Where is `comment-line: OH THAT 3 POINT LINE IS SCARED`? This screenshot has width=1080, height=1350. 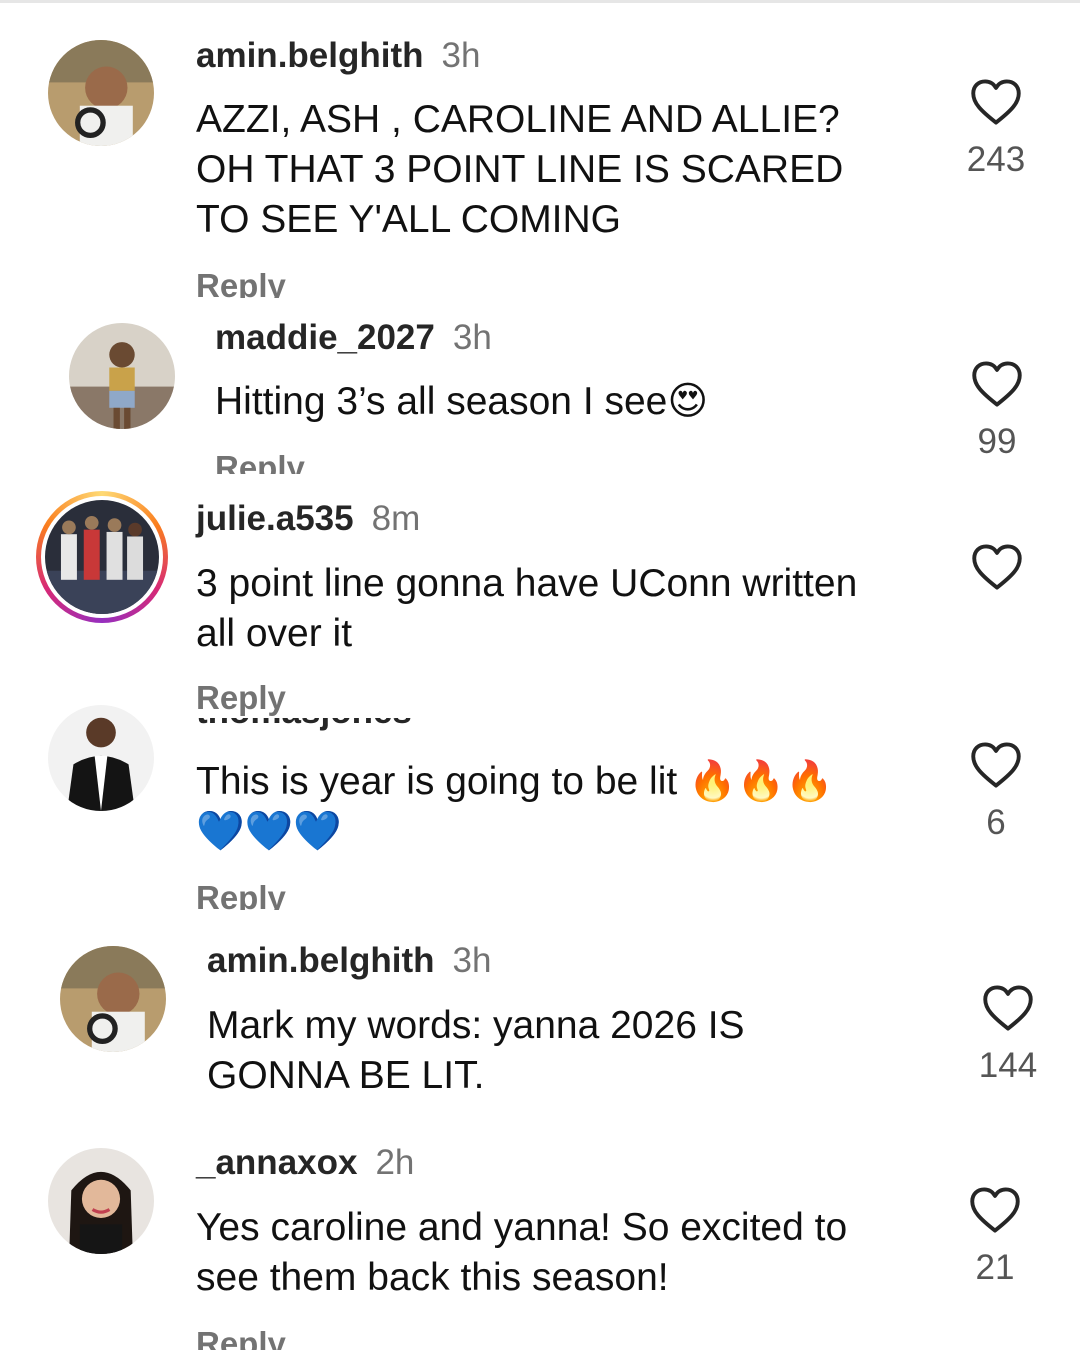 comment-line: OH THAT 3 POINT LINE IS SCARED is located at coordinates (520, 169).